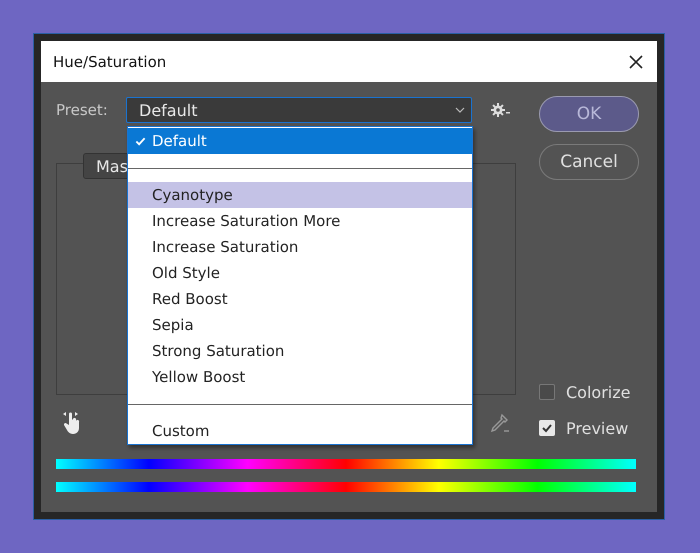 Image resolution: width=700 pixels, height=553 pixels. Describe the element at coordinates (300, 325) in the screenshot. I see `menu-item: Sepia` at that location.